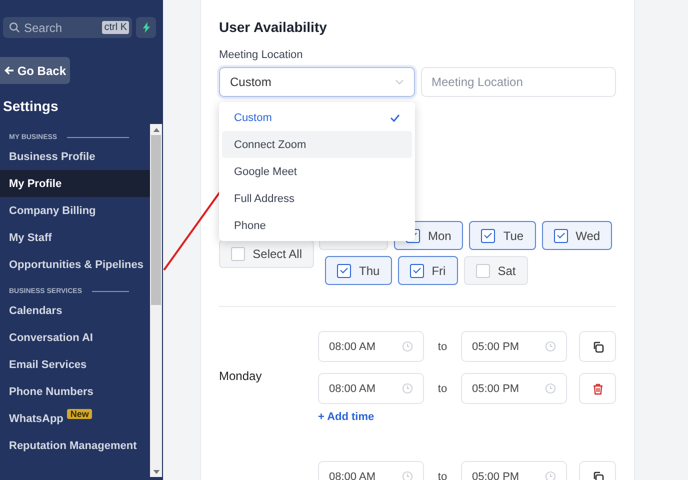 The height and width of the screenshot is (480, 688). What do you see at coordinates (75, 156) in the screenshot?
I see `nav-item: Business Profile` at bounding box center [75, 156].